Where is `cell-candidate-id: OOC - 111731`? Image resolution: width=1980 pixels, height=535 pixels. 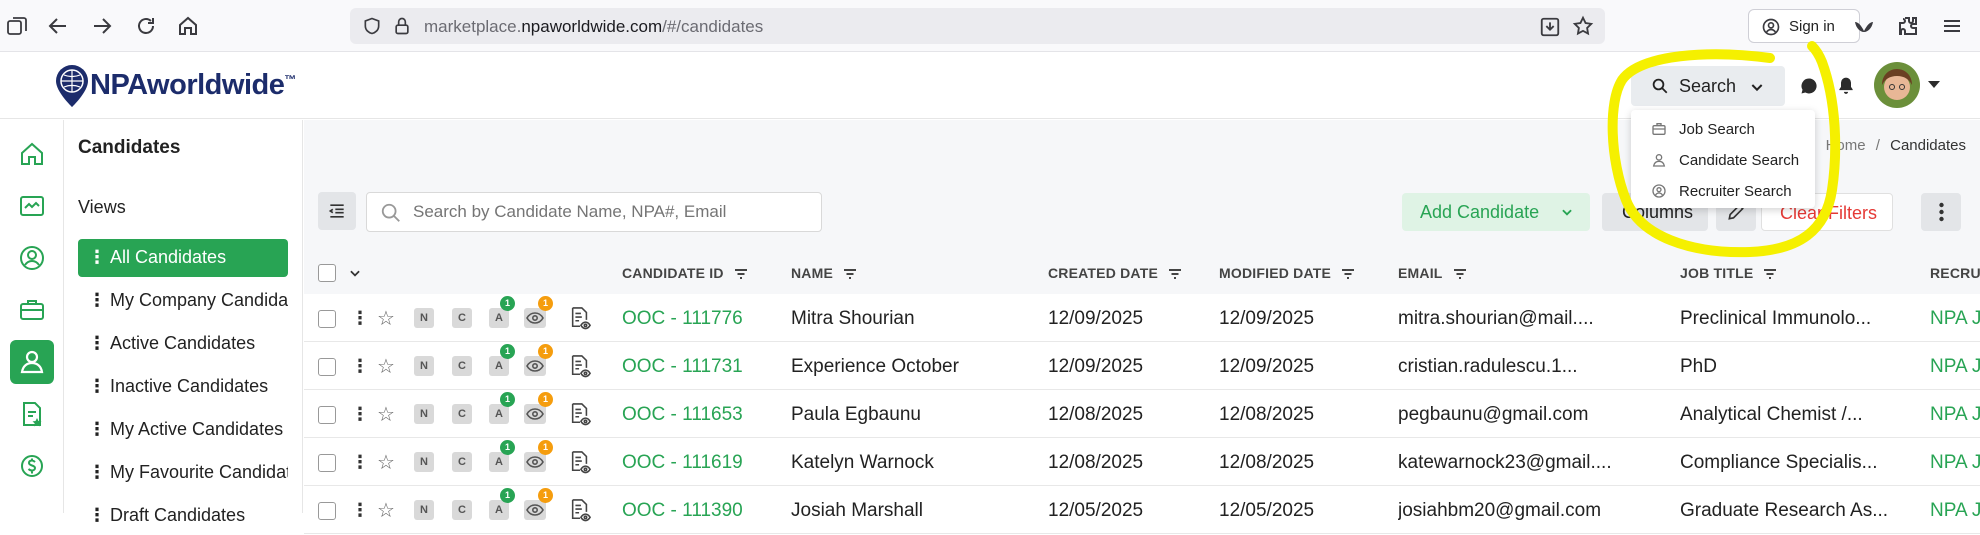 cell-candidate-id: OOC - 111731 is located at coordinates (682, 367).